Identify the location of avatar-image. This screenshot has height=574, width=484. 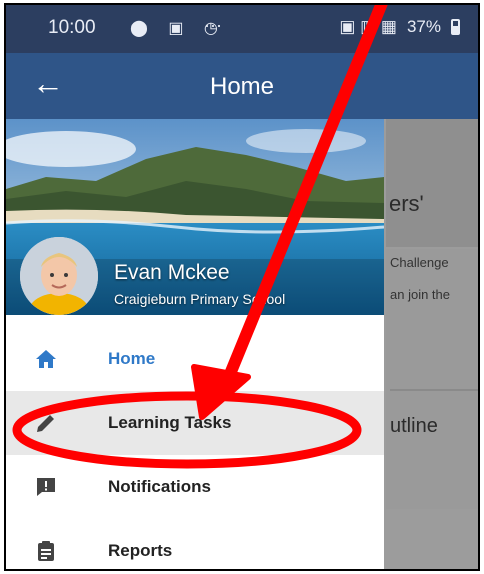
(59, 276).